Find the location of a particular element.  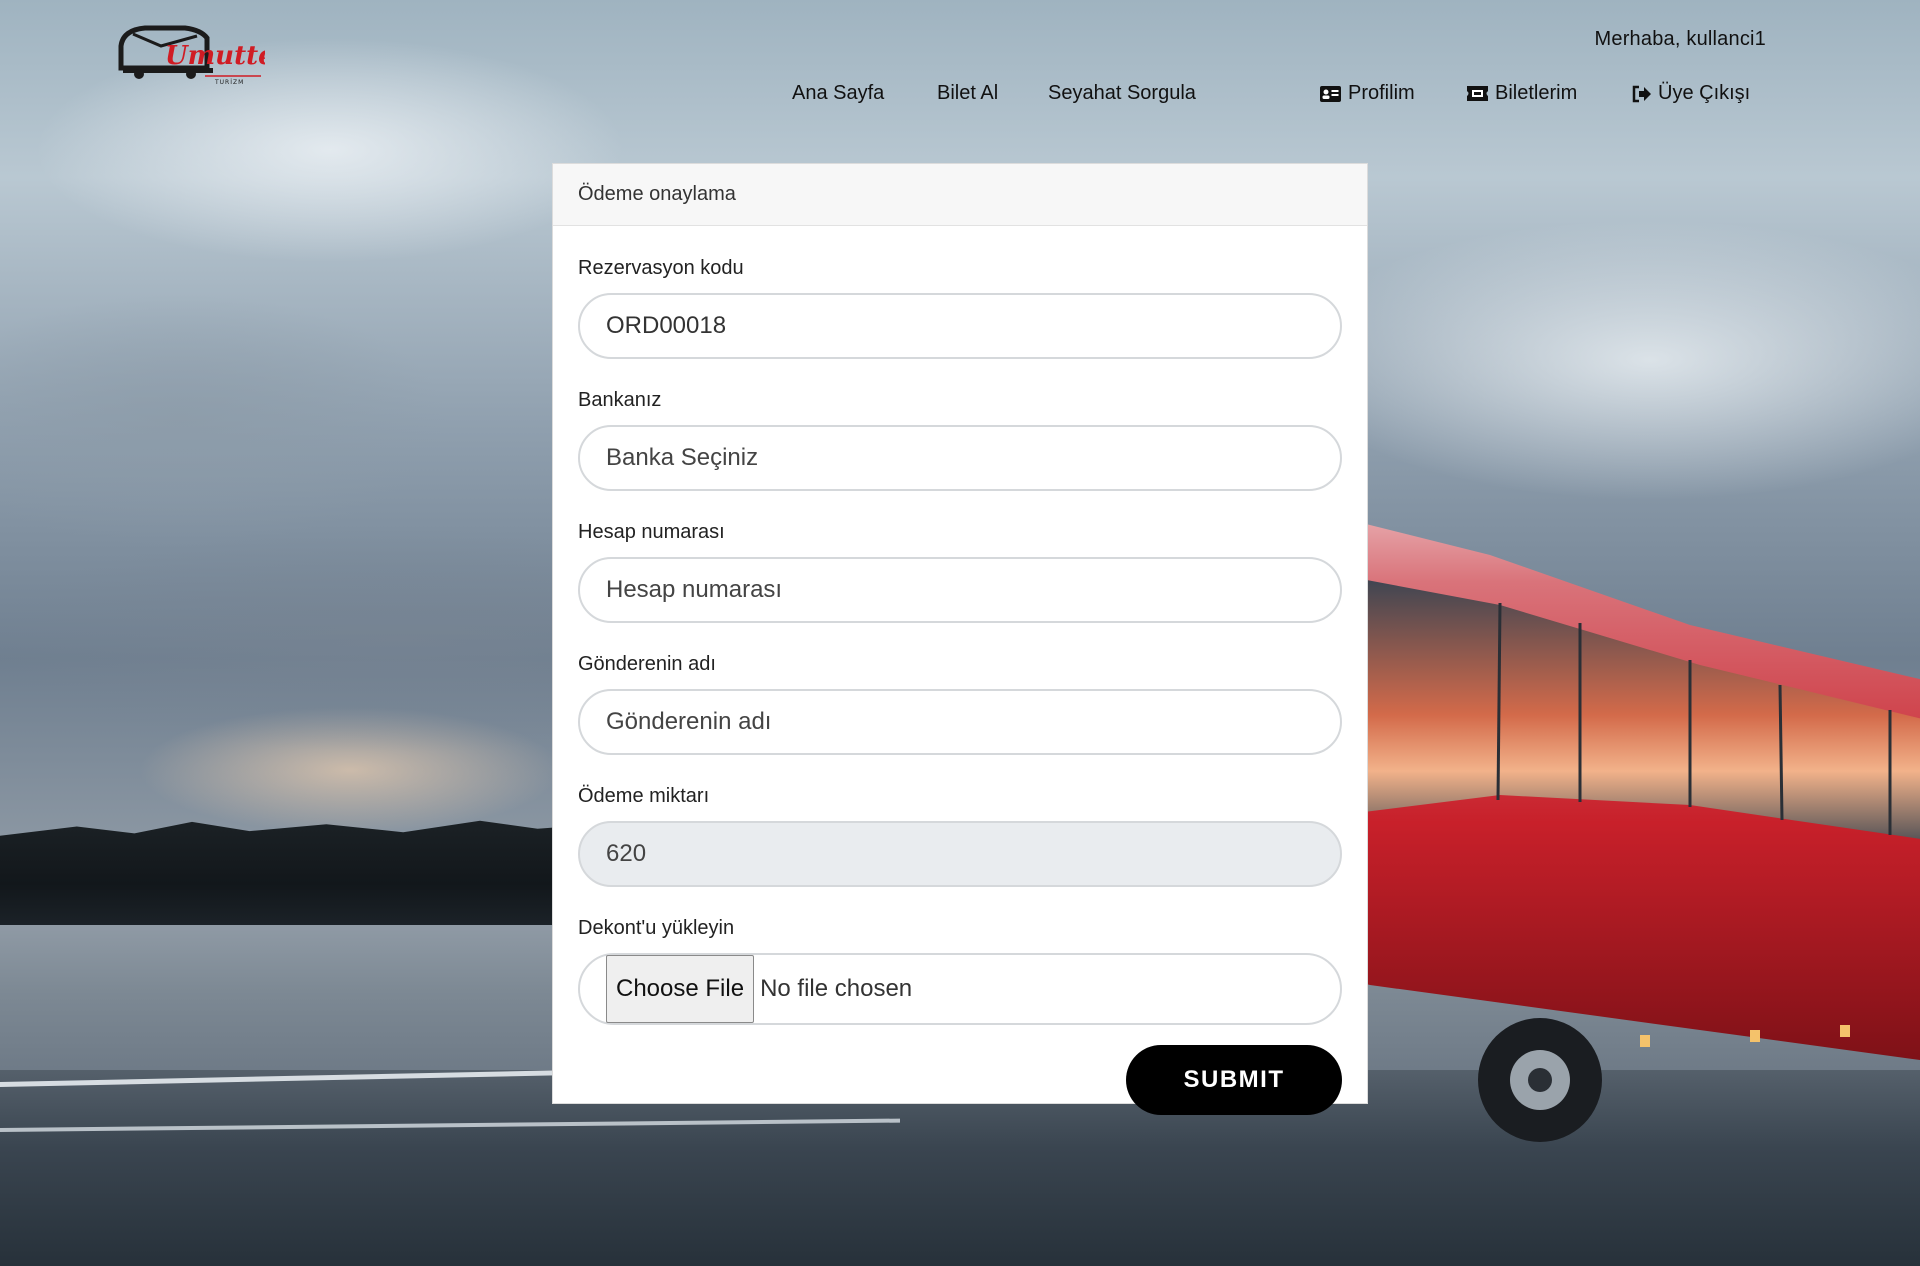

svg-text: Umuttepe is located at coordinates (215, 56).